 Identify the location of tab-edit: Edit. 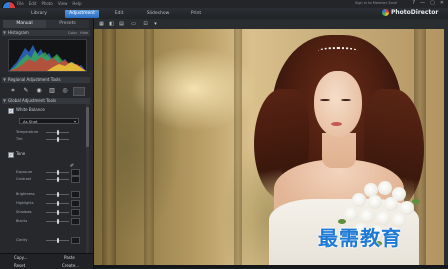
(119, 14).